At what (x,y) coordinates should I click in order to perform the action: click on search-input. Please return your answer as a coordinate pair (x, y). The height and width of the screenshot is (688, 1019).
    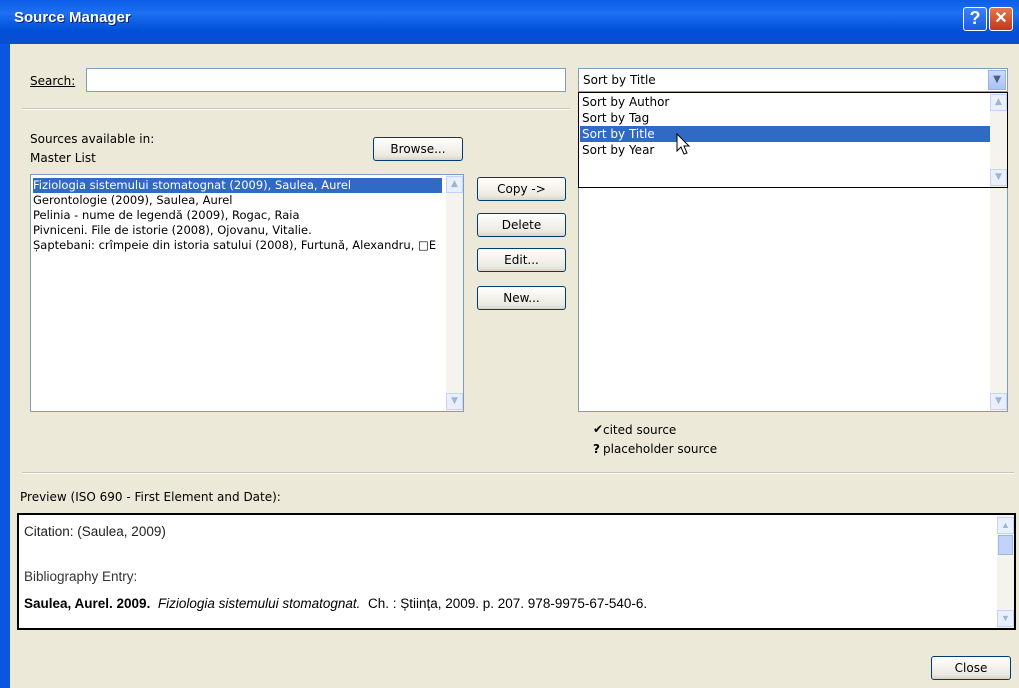
    Looking at the image, I should click on (326, 80).